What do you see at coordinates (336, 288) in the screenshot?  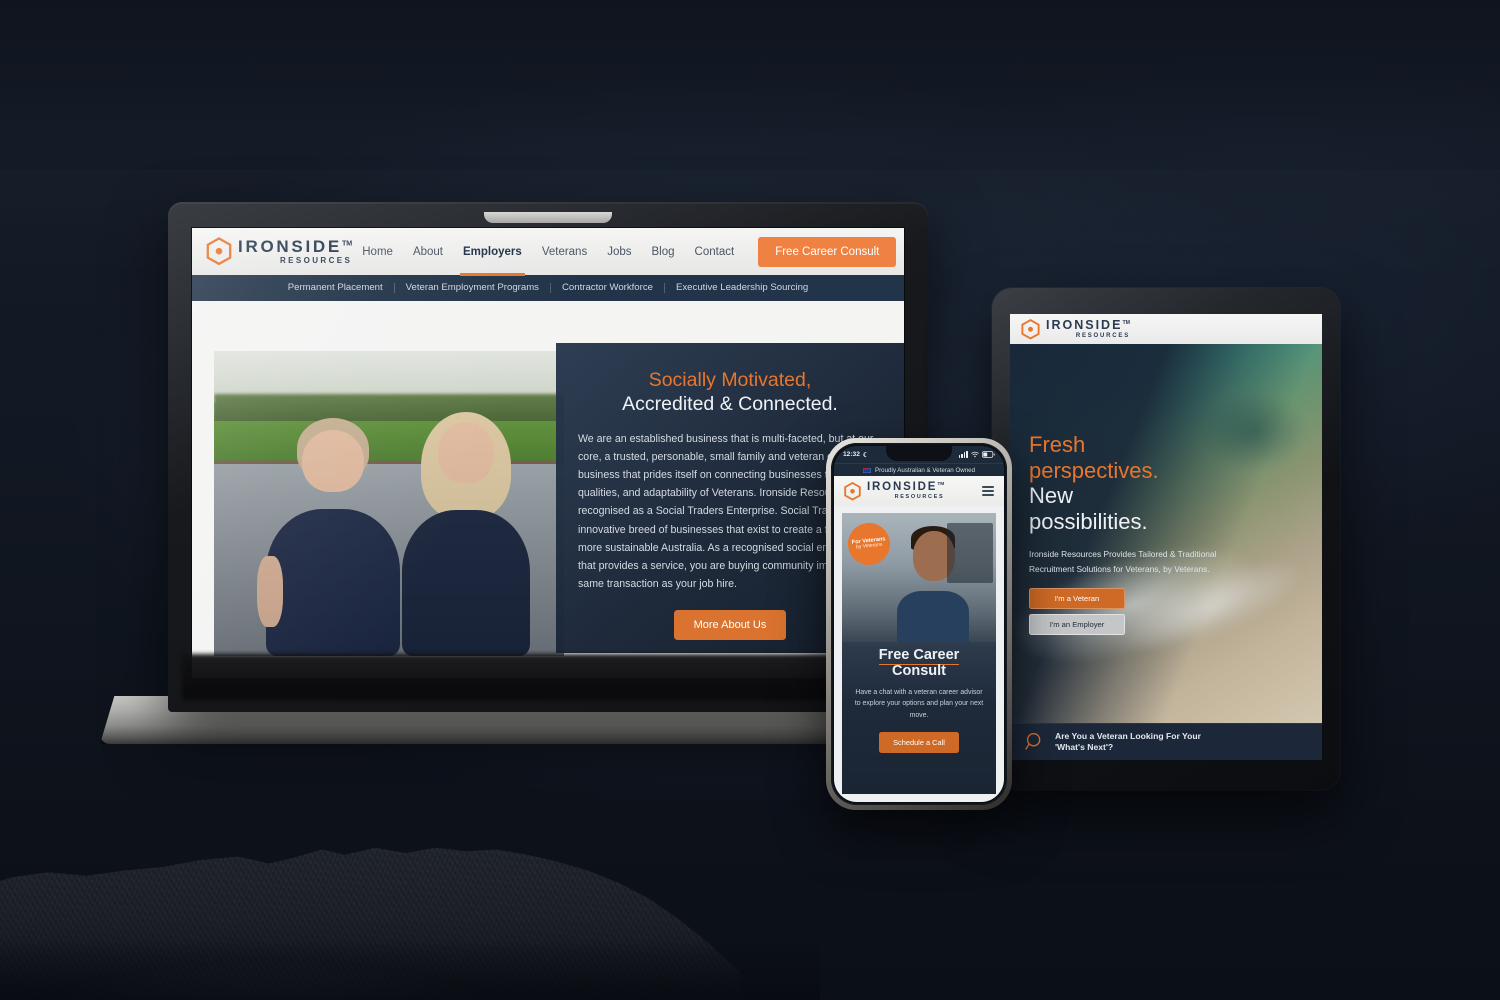 I see `subnav-item-permanent-placement: Permanent Placement` at bounding box center [336, 288].